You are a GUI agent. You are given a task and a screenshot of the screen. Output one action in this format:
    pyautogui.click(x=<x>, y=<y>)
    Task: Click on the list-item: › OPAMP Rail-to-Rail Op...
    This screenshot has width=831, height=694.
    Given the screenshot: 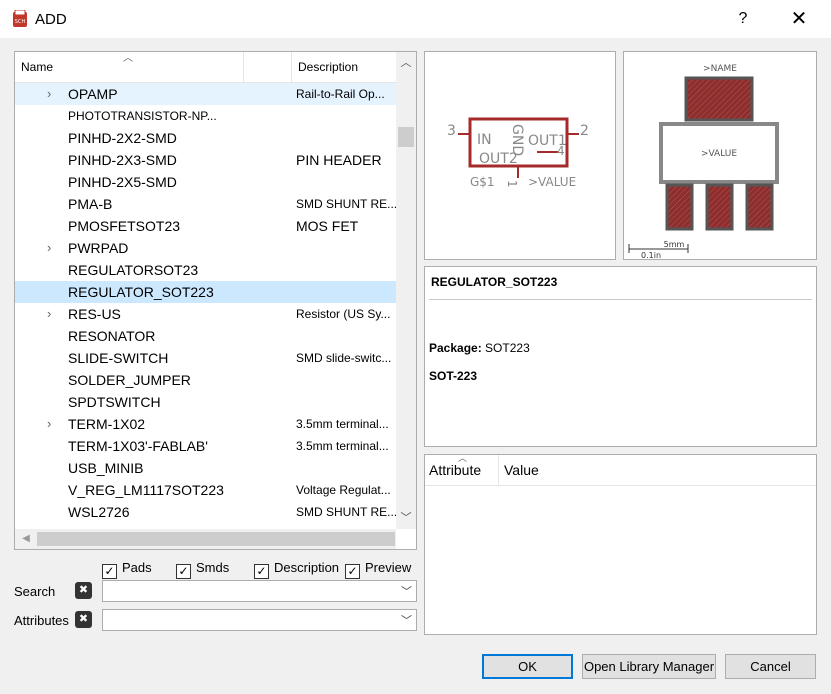 What is the action you would take?
    pyautogui.click(x=205, y=94)
    